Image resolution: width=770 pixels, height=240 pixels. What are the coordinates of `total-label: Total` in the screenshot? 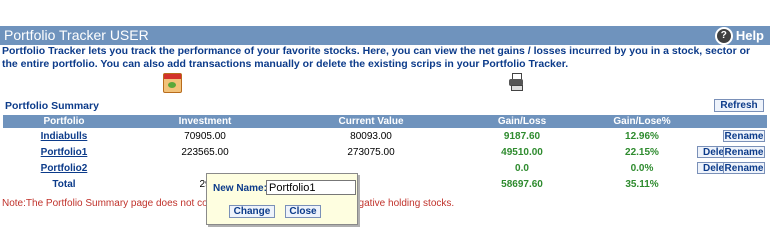 It's located at (64, 184).